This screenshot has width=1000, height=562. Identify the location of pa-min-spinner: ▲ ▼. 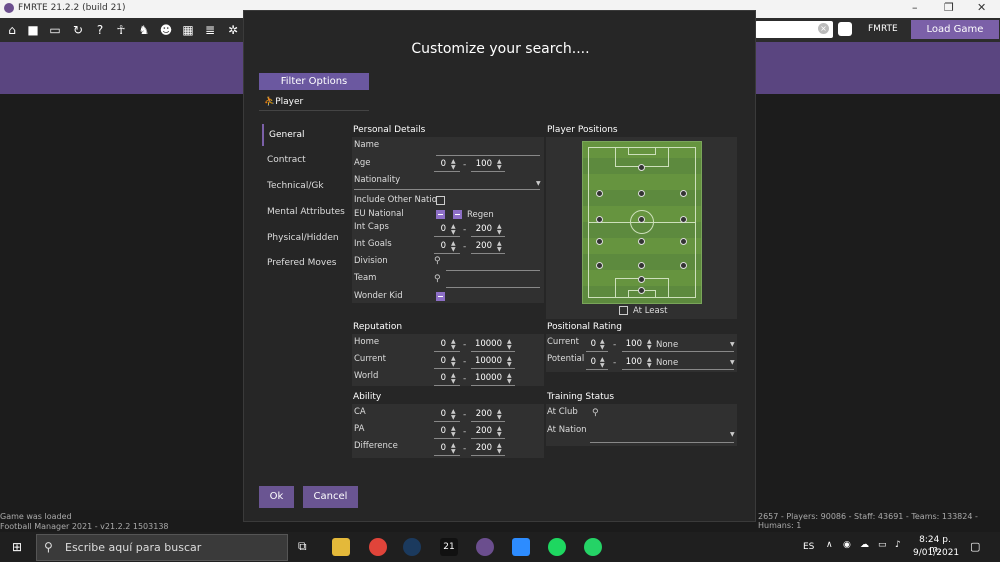
(453, 432).